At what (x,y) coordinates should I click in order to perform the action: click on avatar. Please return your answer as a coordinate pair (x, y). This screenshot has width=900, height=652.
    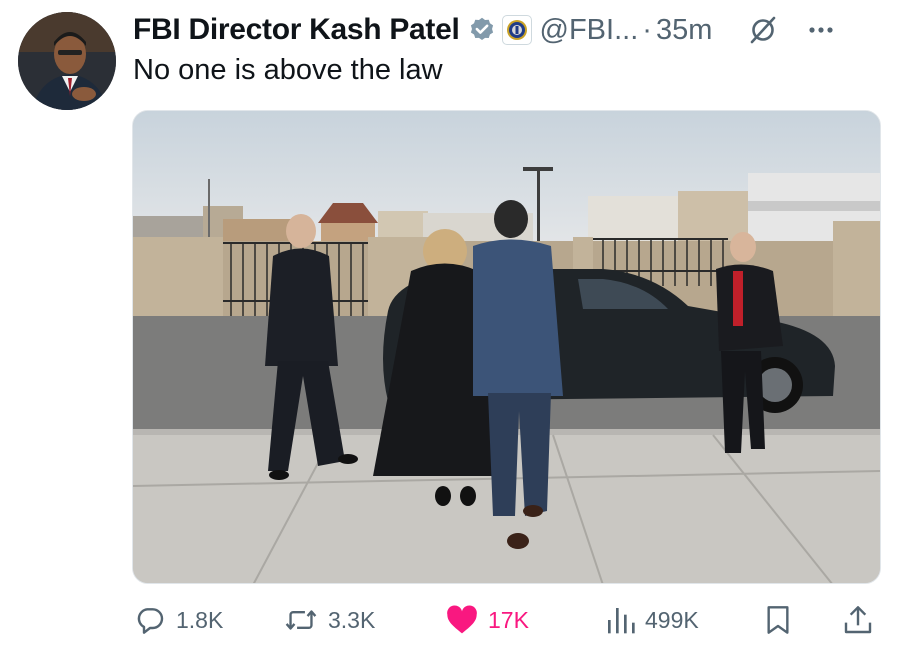
    Looking at the image, I should click on (67, 61).